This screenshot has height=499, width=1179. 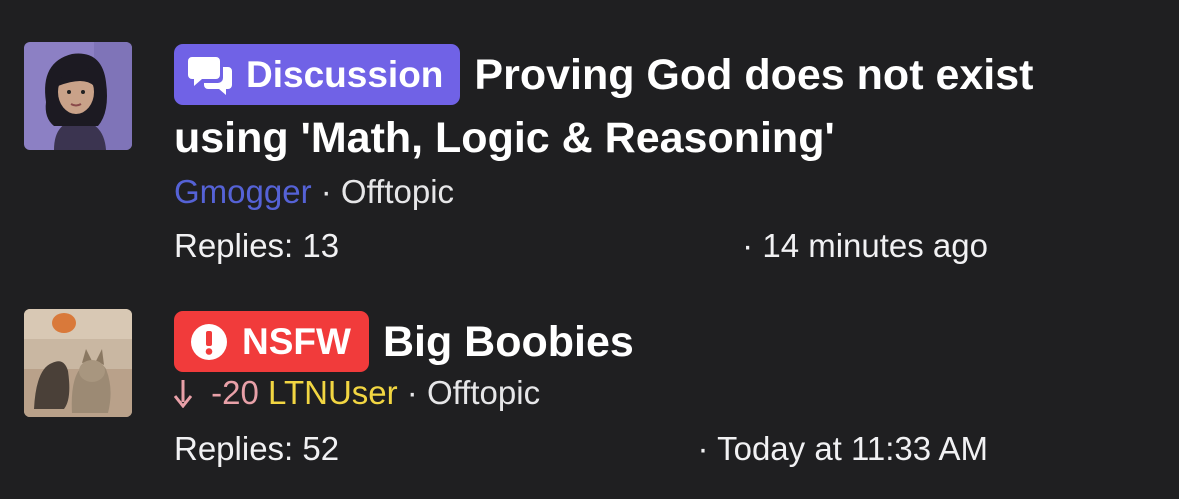 I want to click on nsfw-badge: NSFW, so click(x=271, y=341).